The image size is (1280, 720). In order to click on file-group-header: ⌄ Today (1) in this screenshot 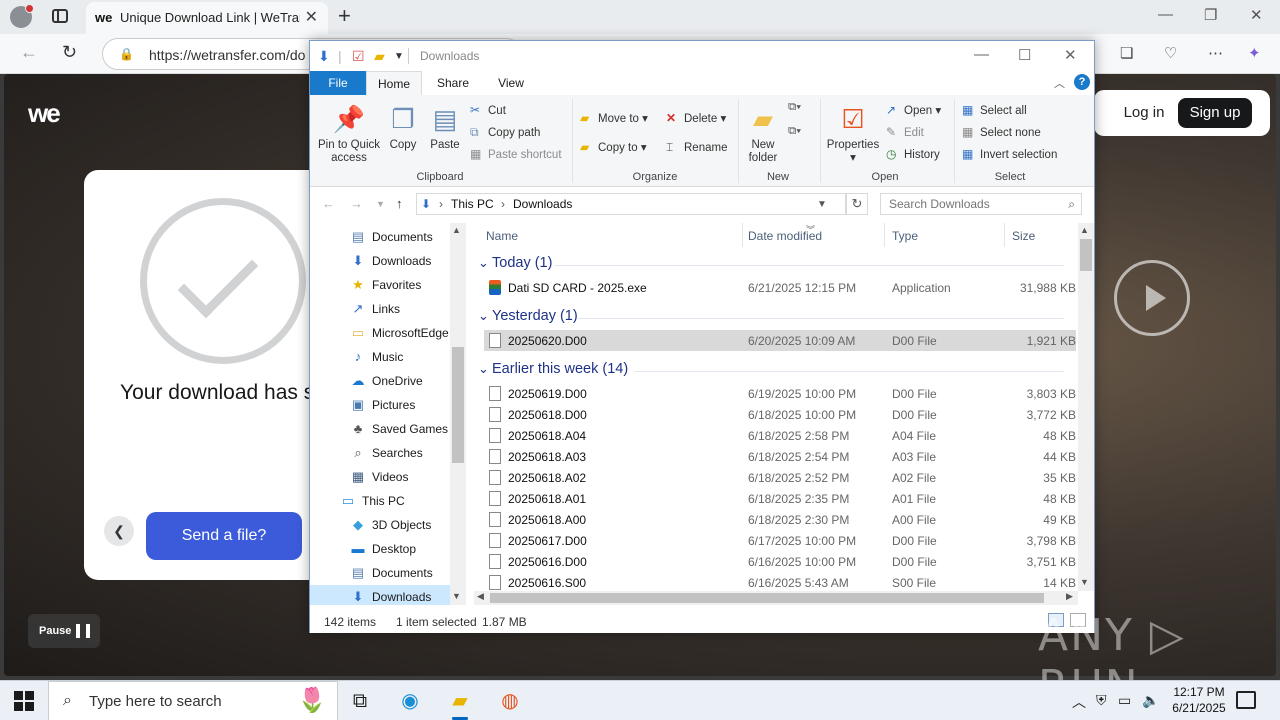, I will do `click(774, 265)`.